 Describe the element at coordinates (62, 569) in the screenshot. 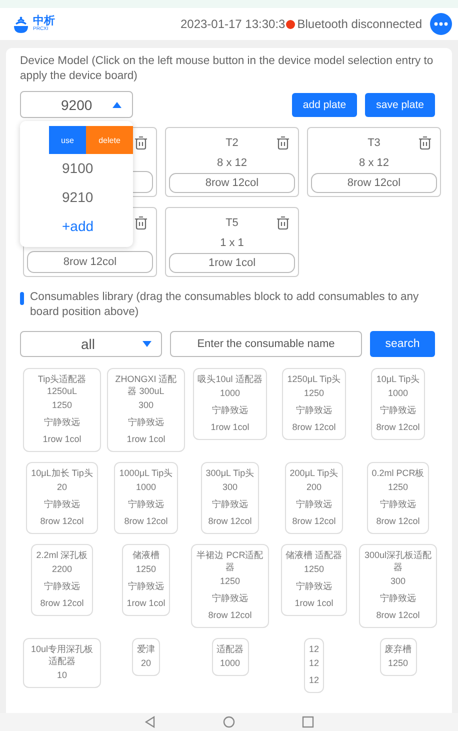

I see `consumable-detail: 2200` at that location.